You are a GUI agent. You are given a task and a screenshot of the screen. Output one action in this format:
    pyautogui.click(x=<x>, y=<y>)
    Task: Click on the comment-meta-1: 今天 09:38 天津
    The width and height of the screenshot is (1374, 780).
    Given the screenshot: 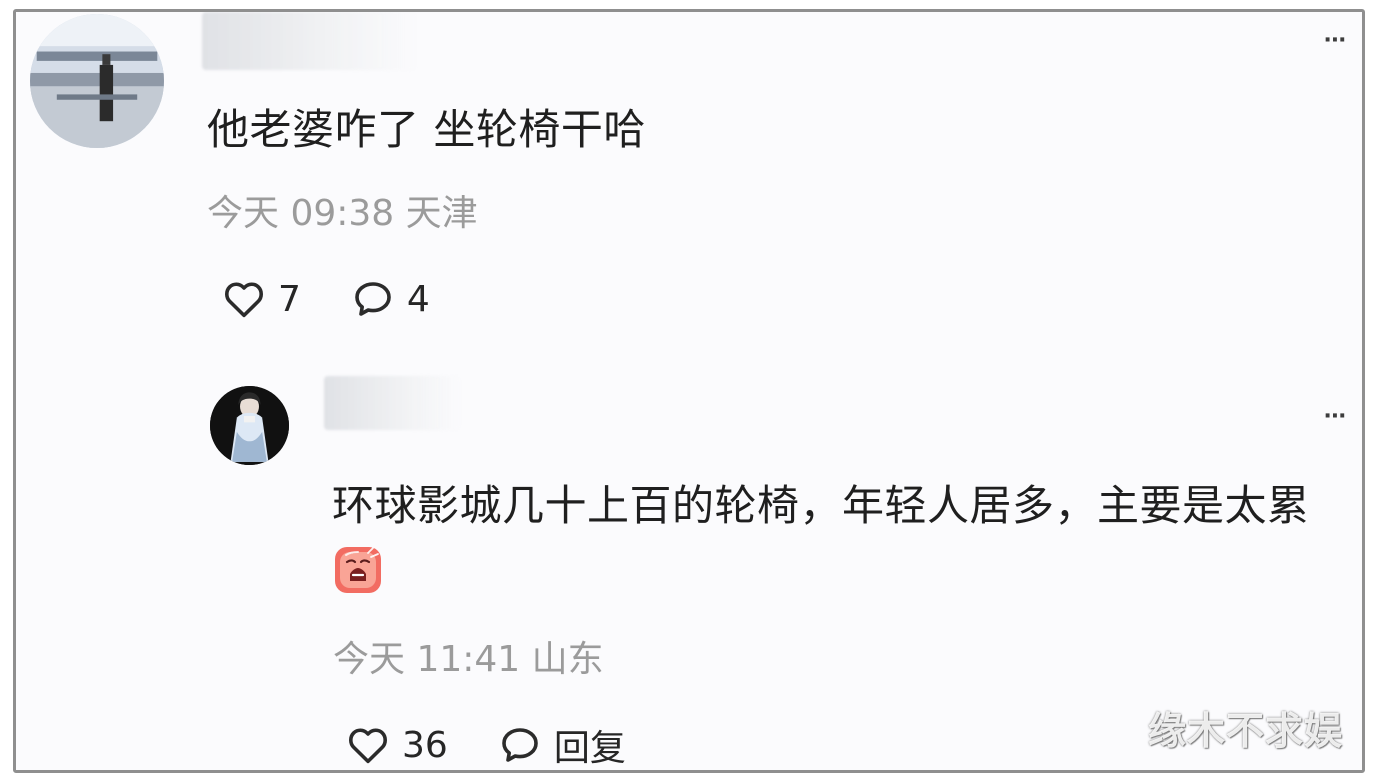 What is the action you would take?
    pyautogui.click(x=342, y=214)
    